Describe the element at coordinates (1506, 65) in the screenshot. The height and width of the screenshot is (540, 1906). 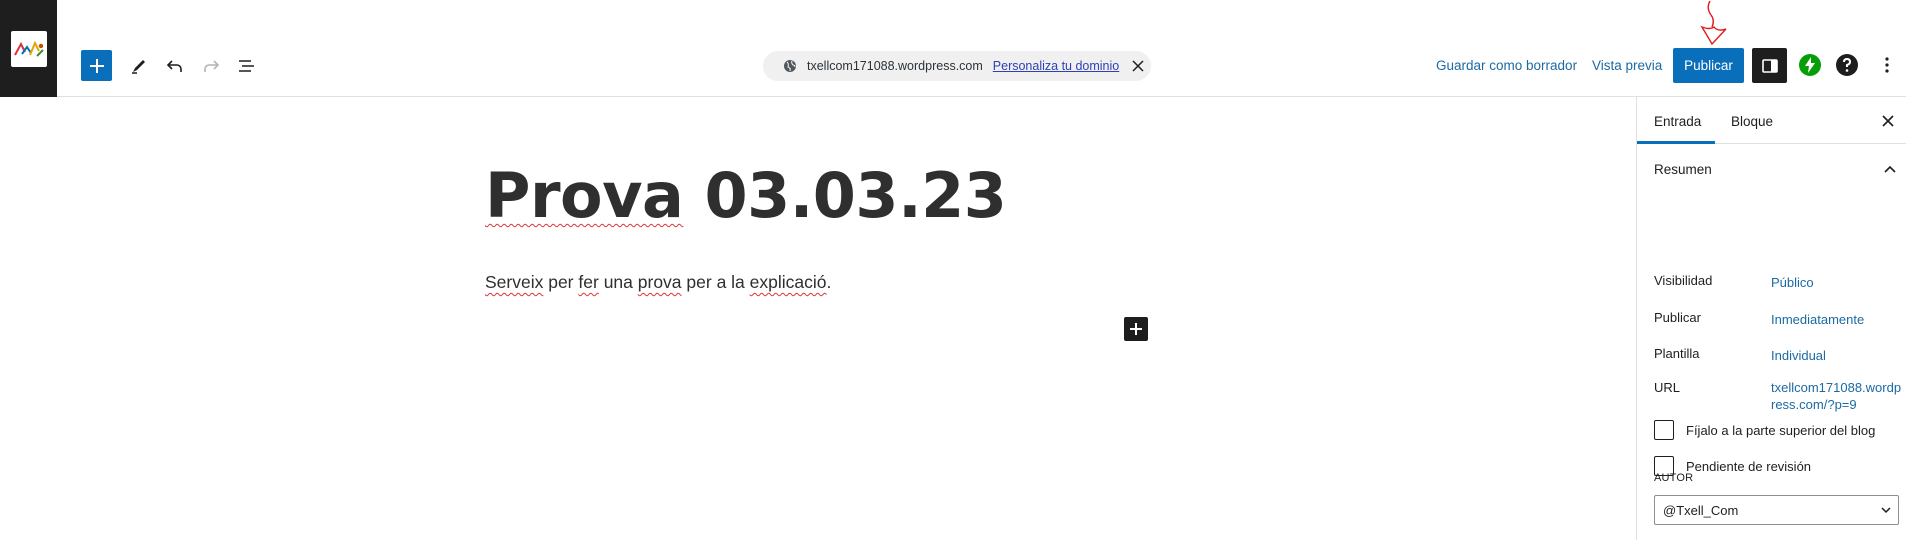
I see `save-draft-button: Guardar como borrador` at that location.